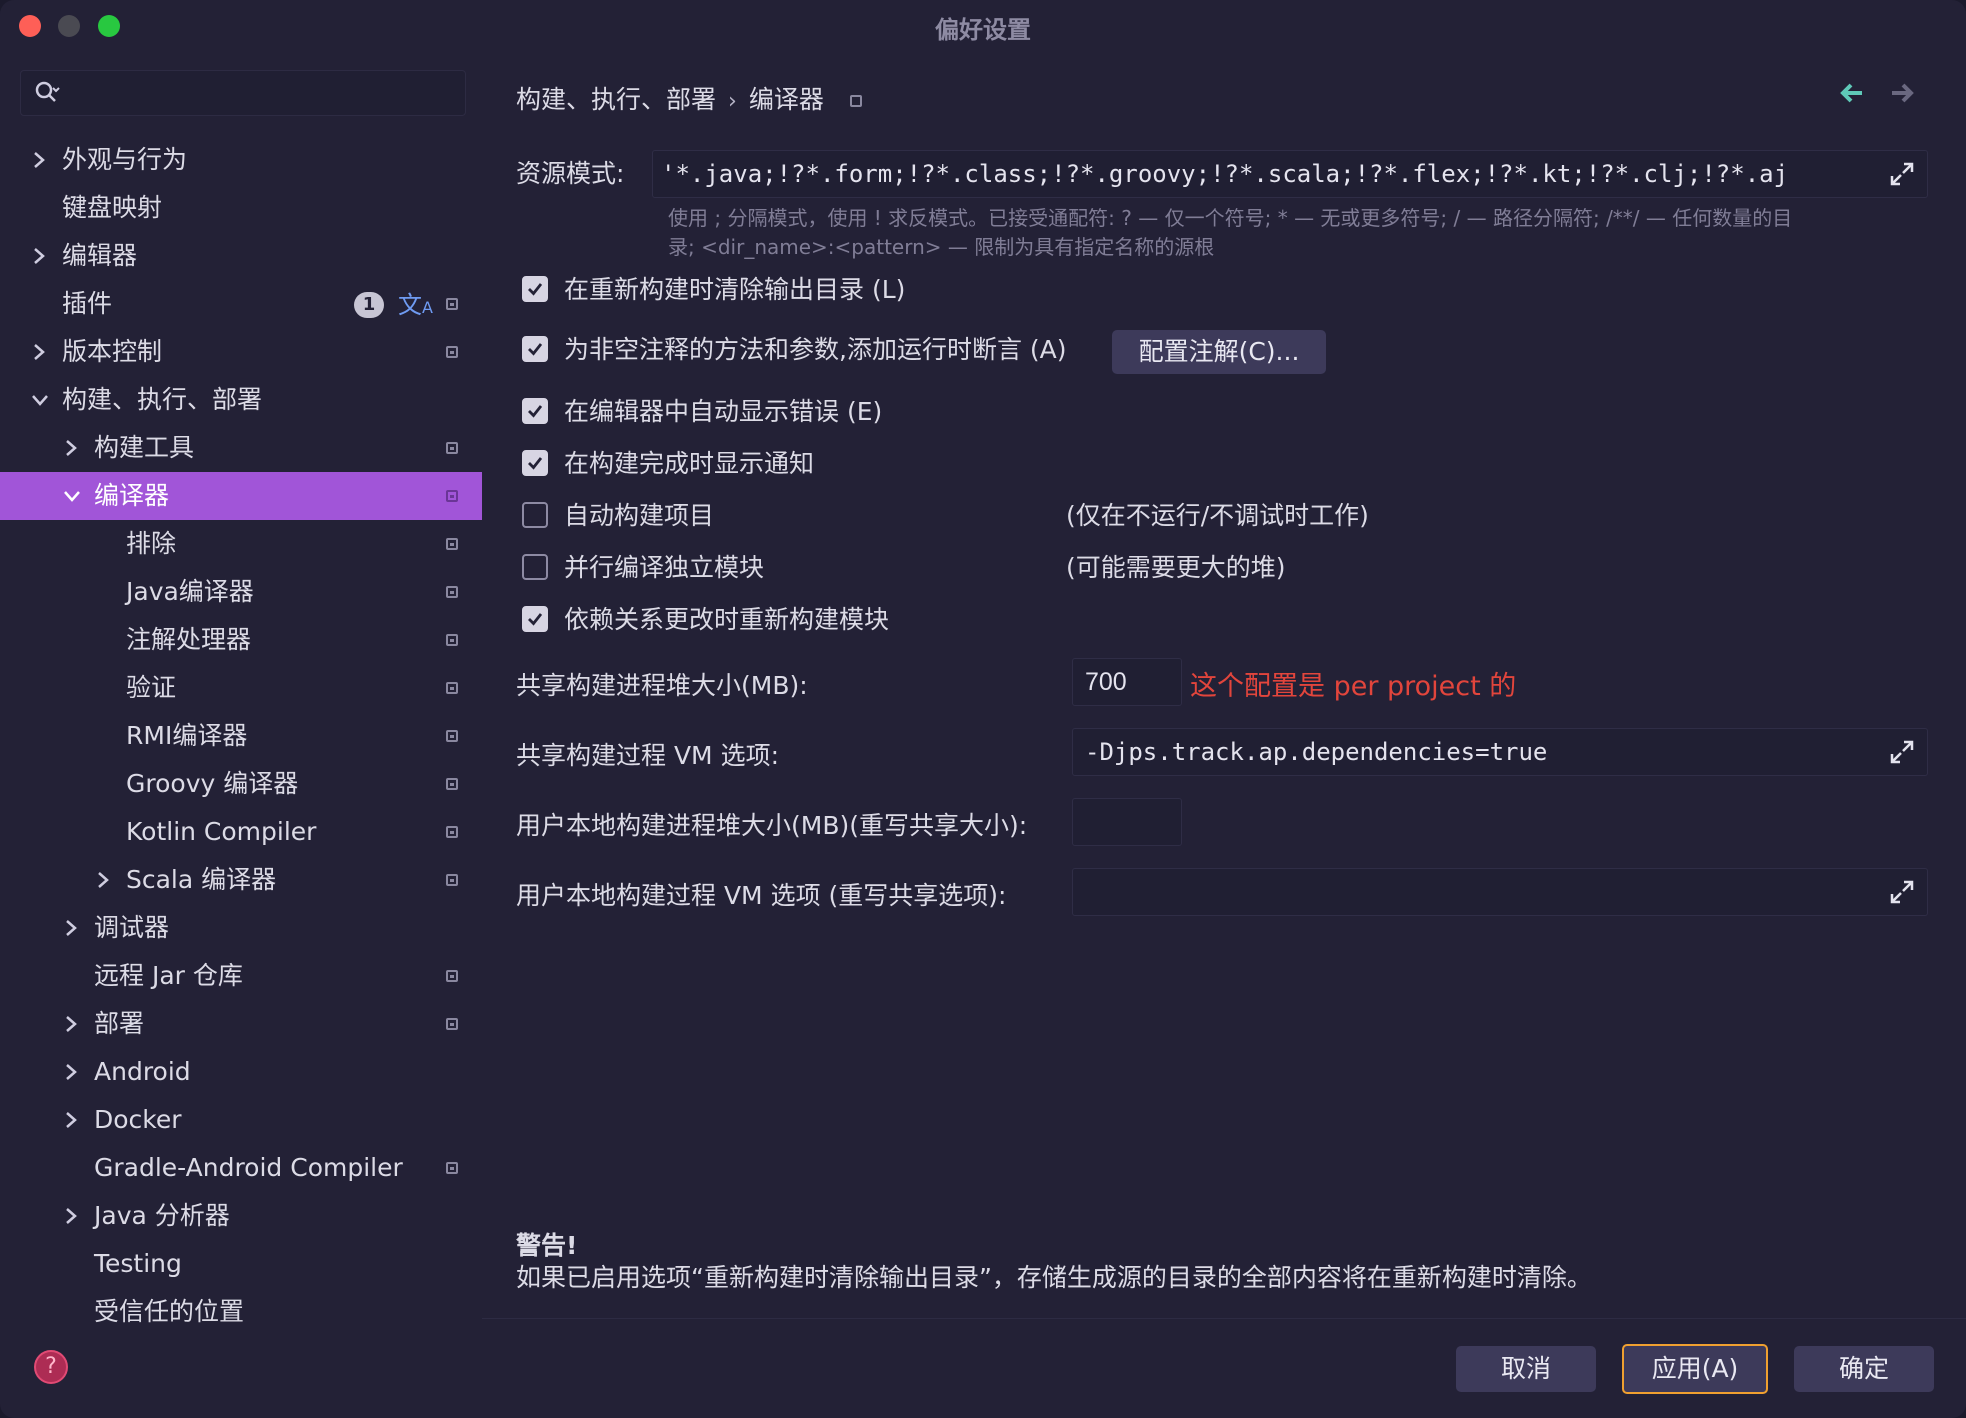  I want to click on sidebar-item-remote-jar-repositories: 远程 Jar 仓库, so click(241, 976).